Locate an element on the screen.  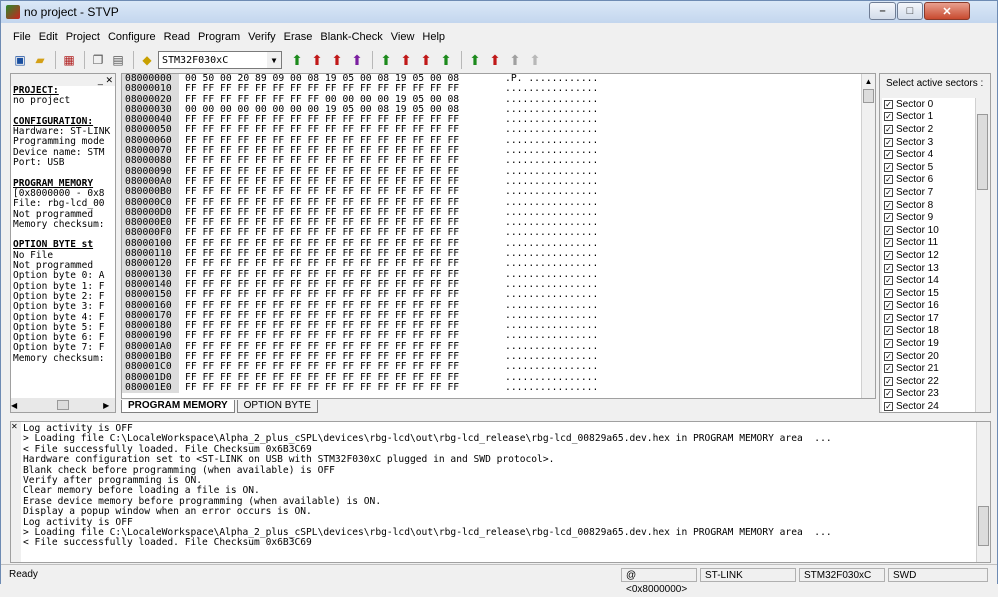
sector-item: ✓ Sector 20 is located at coordinates (928, 356).